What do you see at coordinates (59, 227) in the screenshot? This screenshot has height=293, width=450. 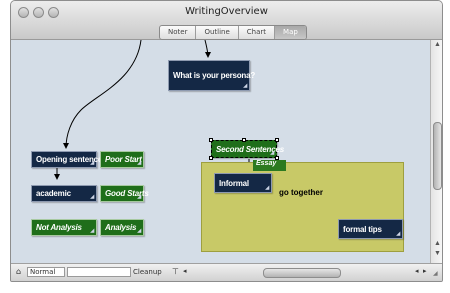 I see `node-not-analysis-label: Not Analysis` at bounding box center [59, 227].